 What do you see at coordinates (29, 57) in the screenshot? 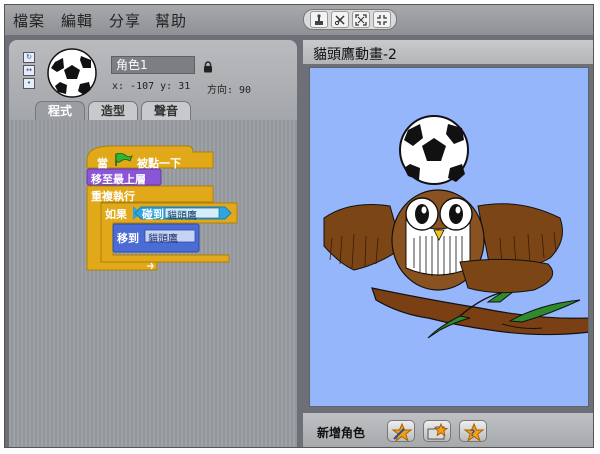
I see `rotate-all-around-icon: ↻` at bounding box center [29, 57].